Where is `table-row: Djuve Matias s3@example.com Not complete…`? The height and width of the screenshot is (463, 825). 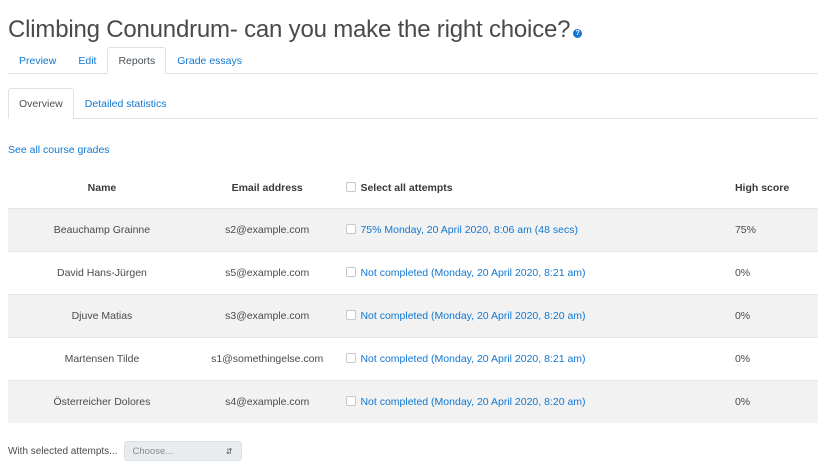 table-row: Djuve Matias s3@example.com Not complete… is located at coordinates (413, 316).